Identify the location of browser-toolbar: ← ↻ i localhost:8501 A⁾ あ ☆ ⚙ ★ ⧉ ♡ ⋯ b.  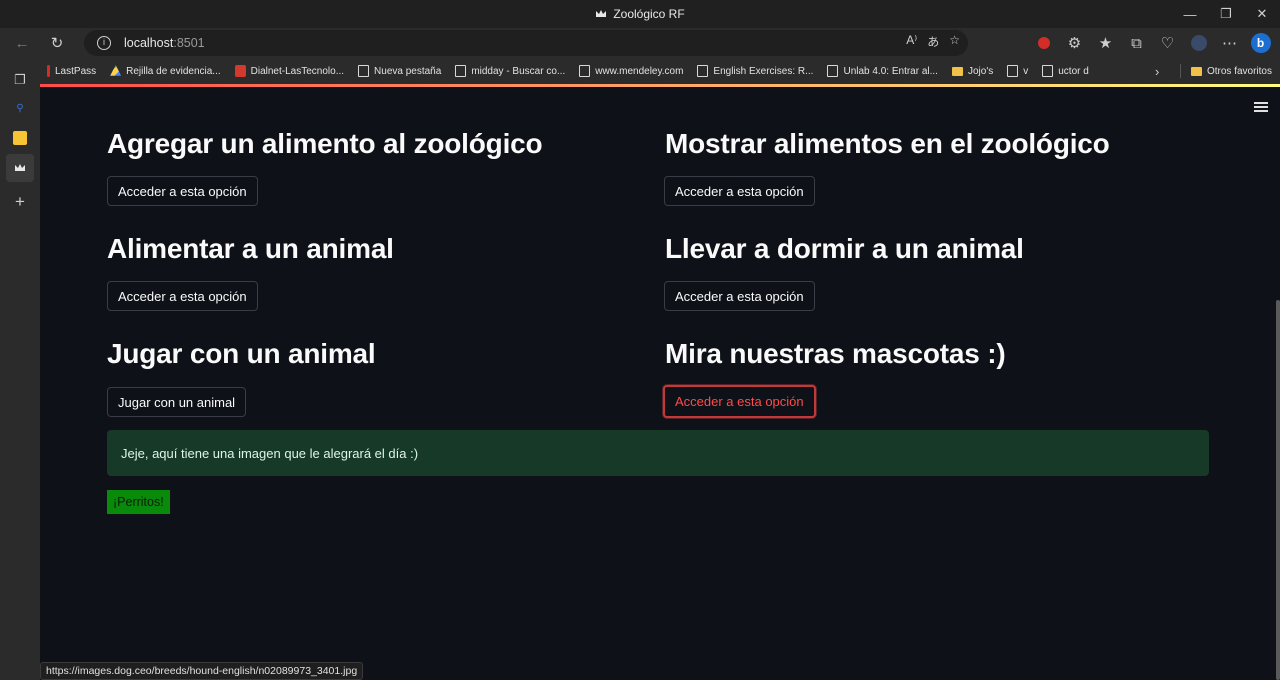
(640, 43).